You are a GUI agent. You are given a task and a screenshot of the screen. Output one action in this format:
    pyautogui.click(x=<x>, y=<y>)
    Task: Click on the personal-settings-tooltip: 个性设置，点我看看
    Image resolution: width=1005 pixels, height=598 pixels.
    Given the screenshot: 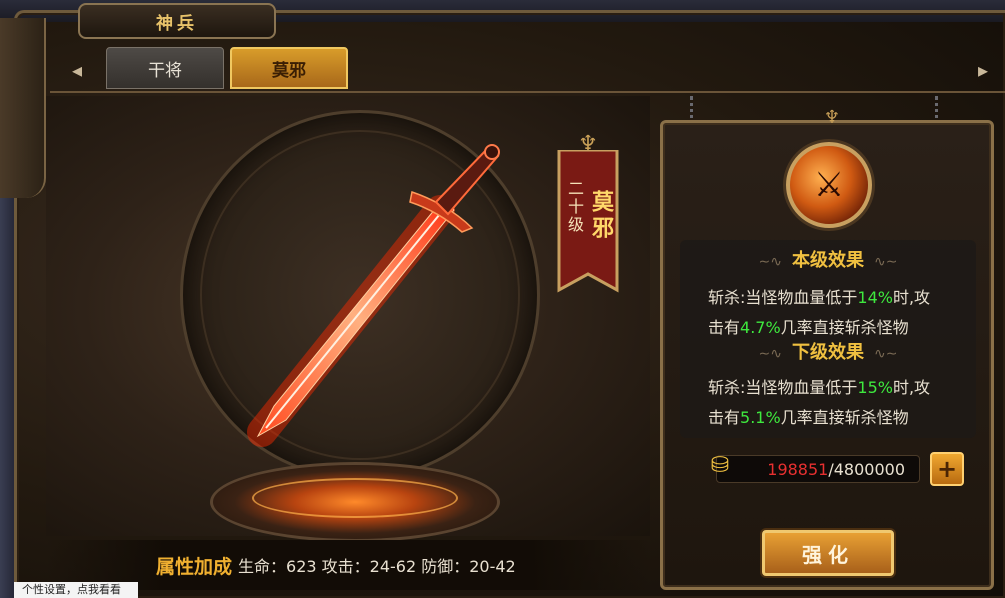 What is the action you would take?
    pyautogui.click(x=76, y=590)
    